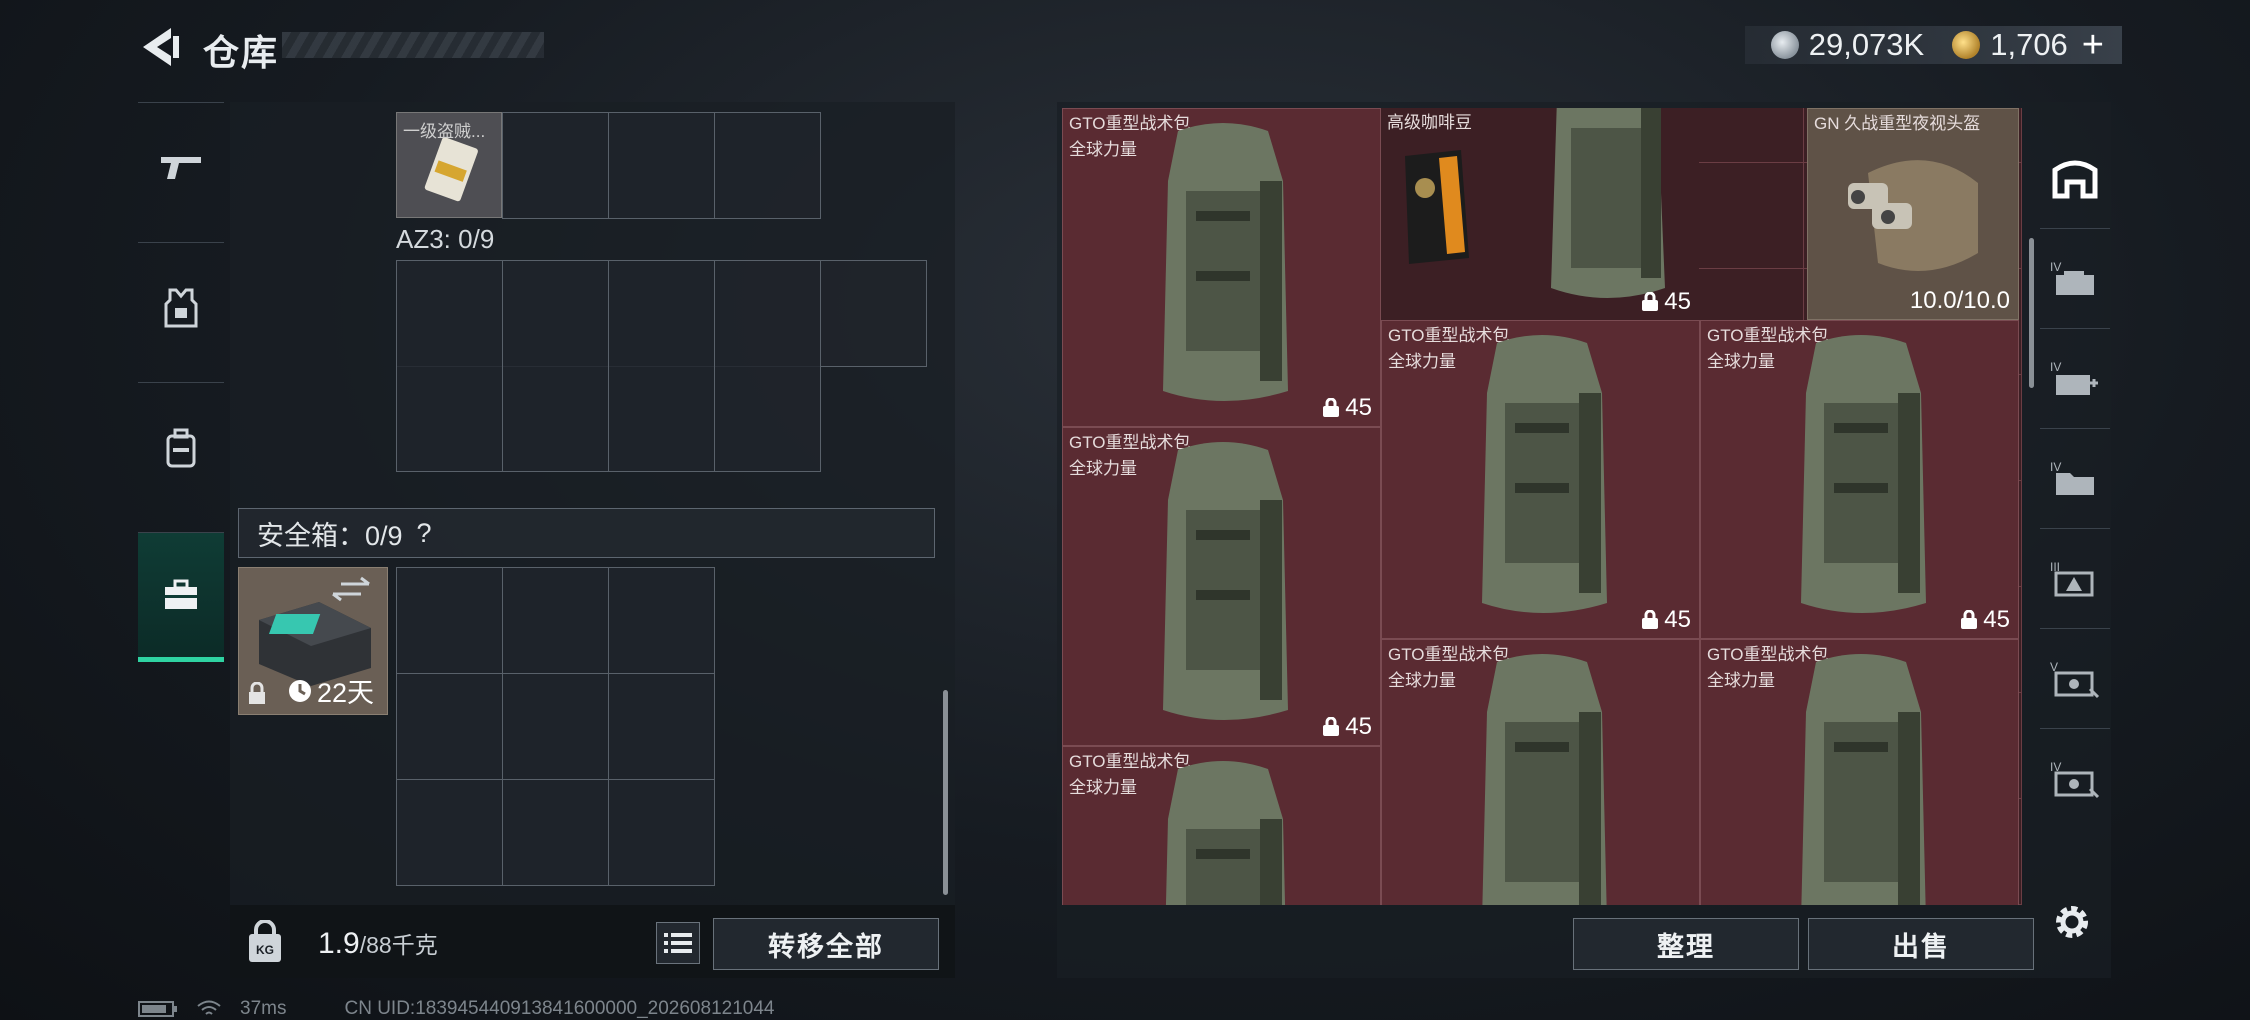  I want to click on back-button, so click(160, 47).